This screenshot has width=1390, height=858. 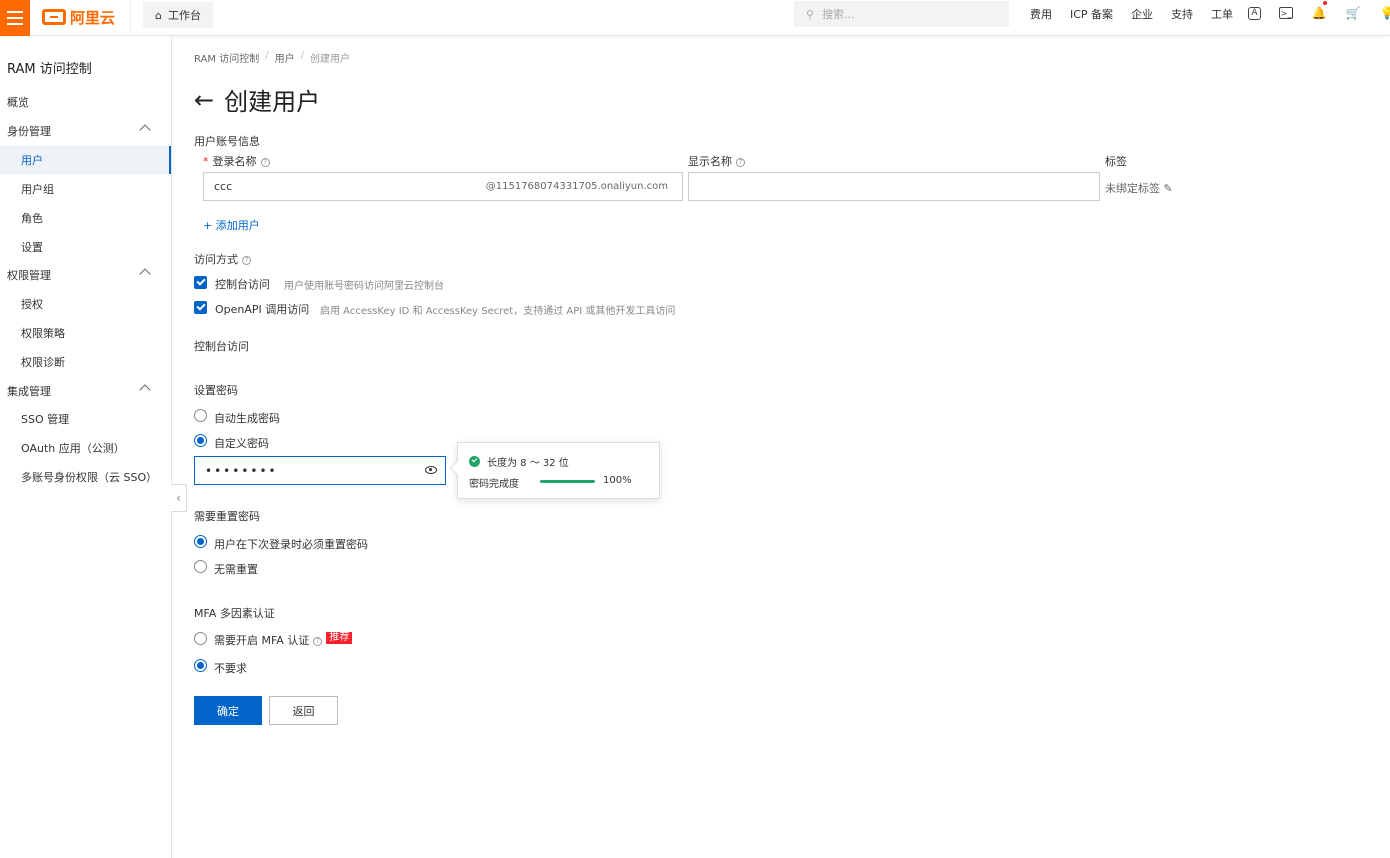 I want to click on add-user-label: 添加用户, so click(x=237, y=225).